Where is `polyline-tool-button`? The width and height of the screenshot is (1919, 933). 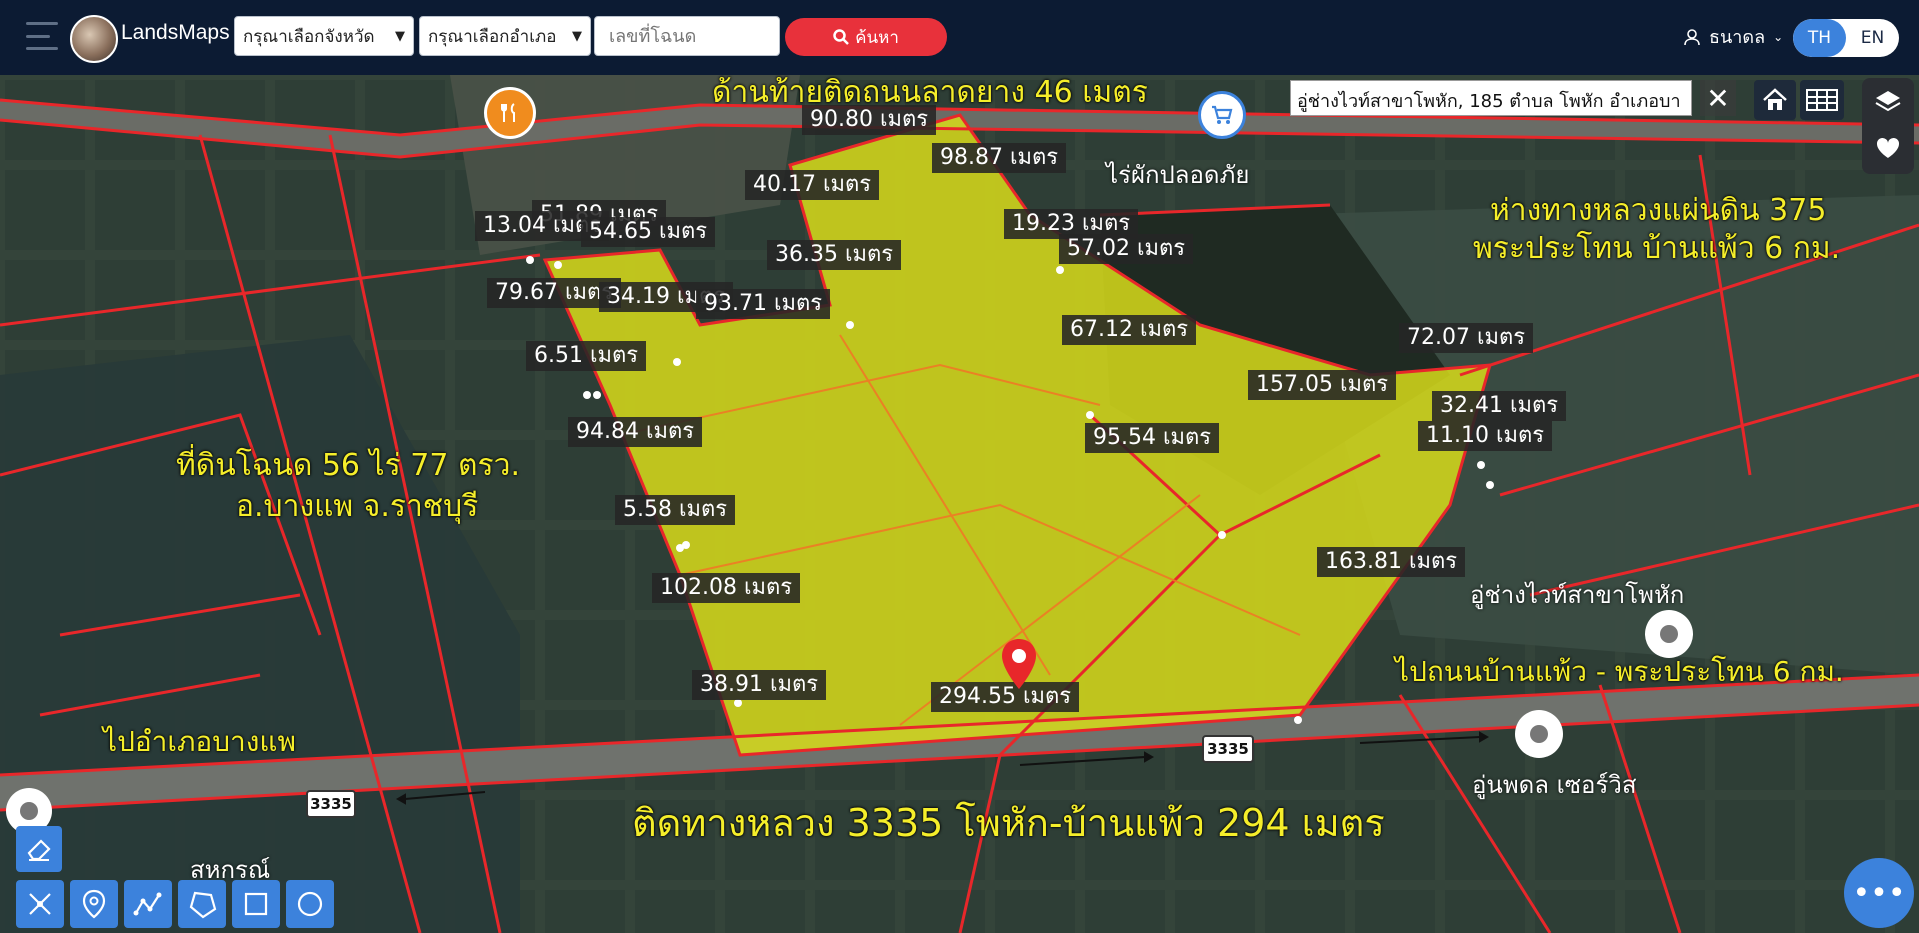
polyline-tool-button is located at coordinates (148, 904).